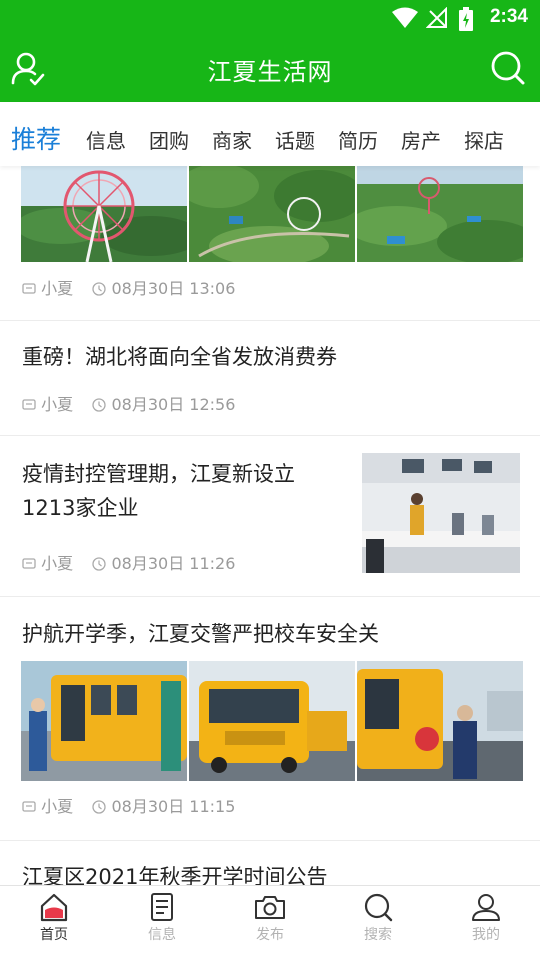  Describe the element at coordinates (162, 907) in the screenshot. I see `document-icon` at that location.